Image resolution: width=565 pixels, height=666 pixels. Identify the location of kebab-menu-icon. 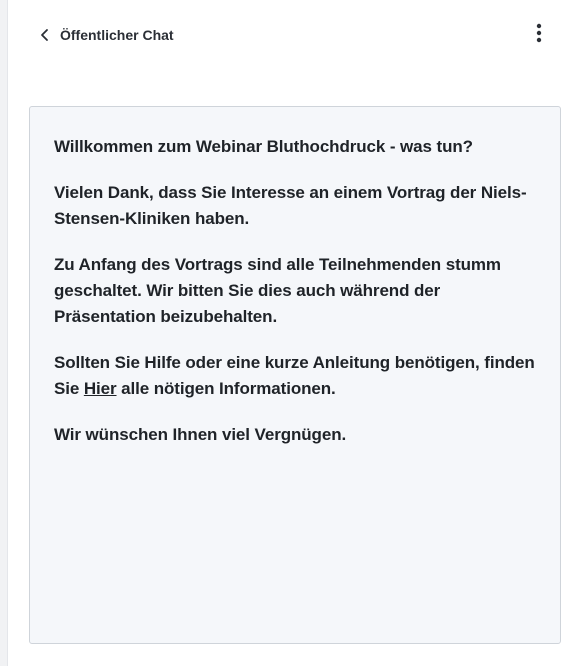
(539, 35).